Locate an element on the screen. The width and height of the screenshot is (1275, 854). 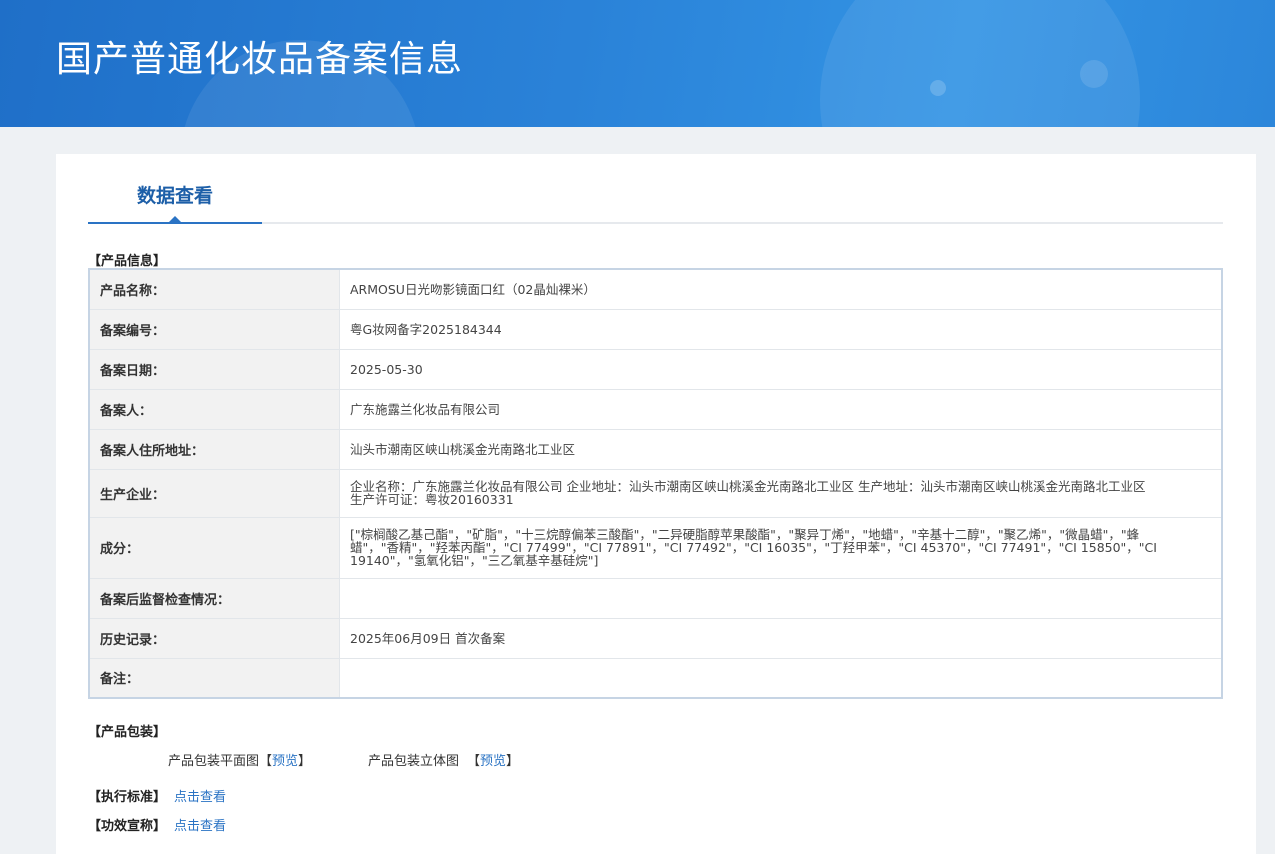
table-row: 备案人： 广东施露兰化妆品有限公司 is located at coordinates (655, 409).